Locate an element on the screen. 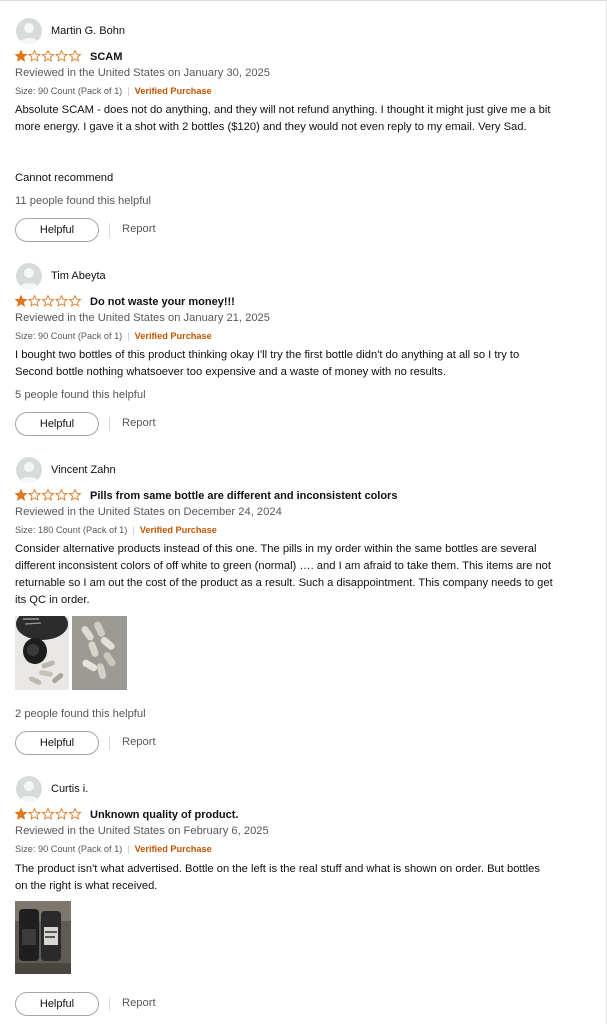  helpful-count: 5 people found this helpful is located at coordinates (80, 395).